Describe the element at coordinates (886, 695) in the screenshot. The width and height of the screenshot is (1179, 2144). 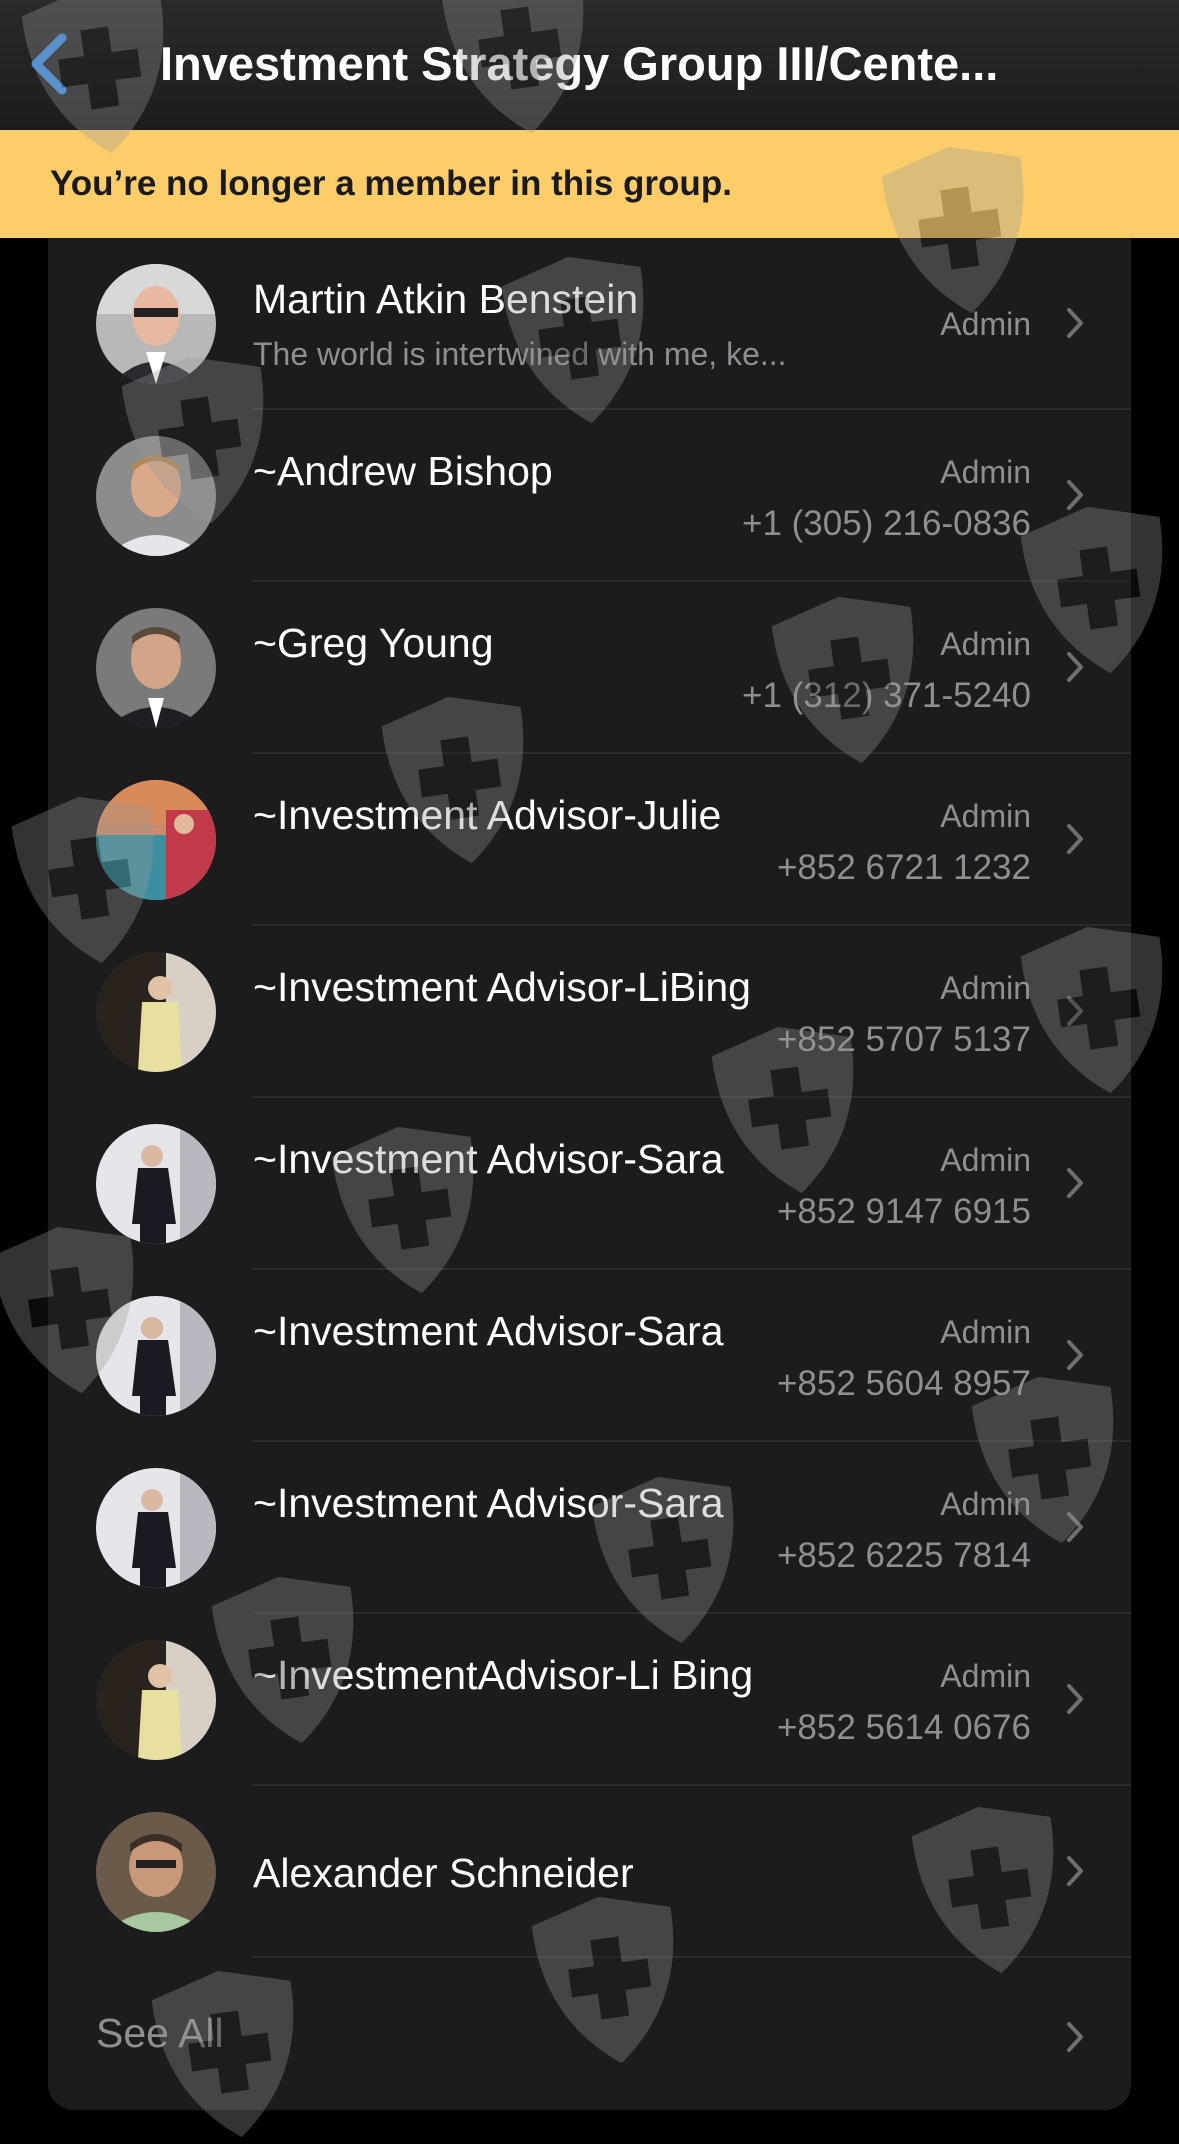
I see `member-phone: +1 (312) 371-5240` at that location.